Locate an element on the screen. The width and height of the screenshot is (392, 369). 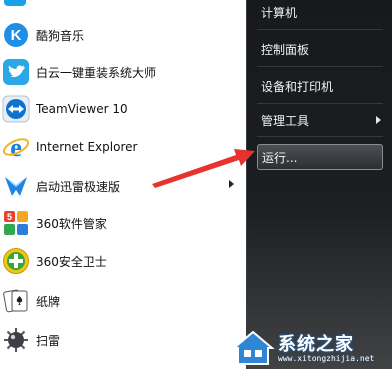
menu-item-administrative-tools: 管理工具 is located at coordinates (320, 120).